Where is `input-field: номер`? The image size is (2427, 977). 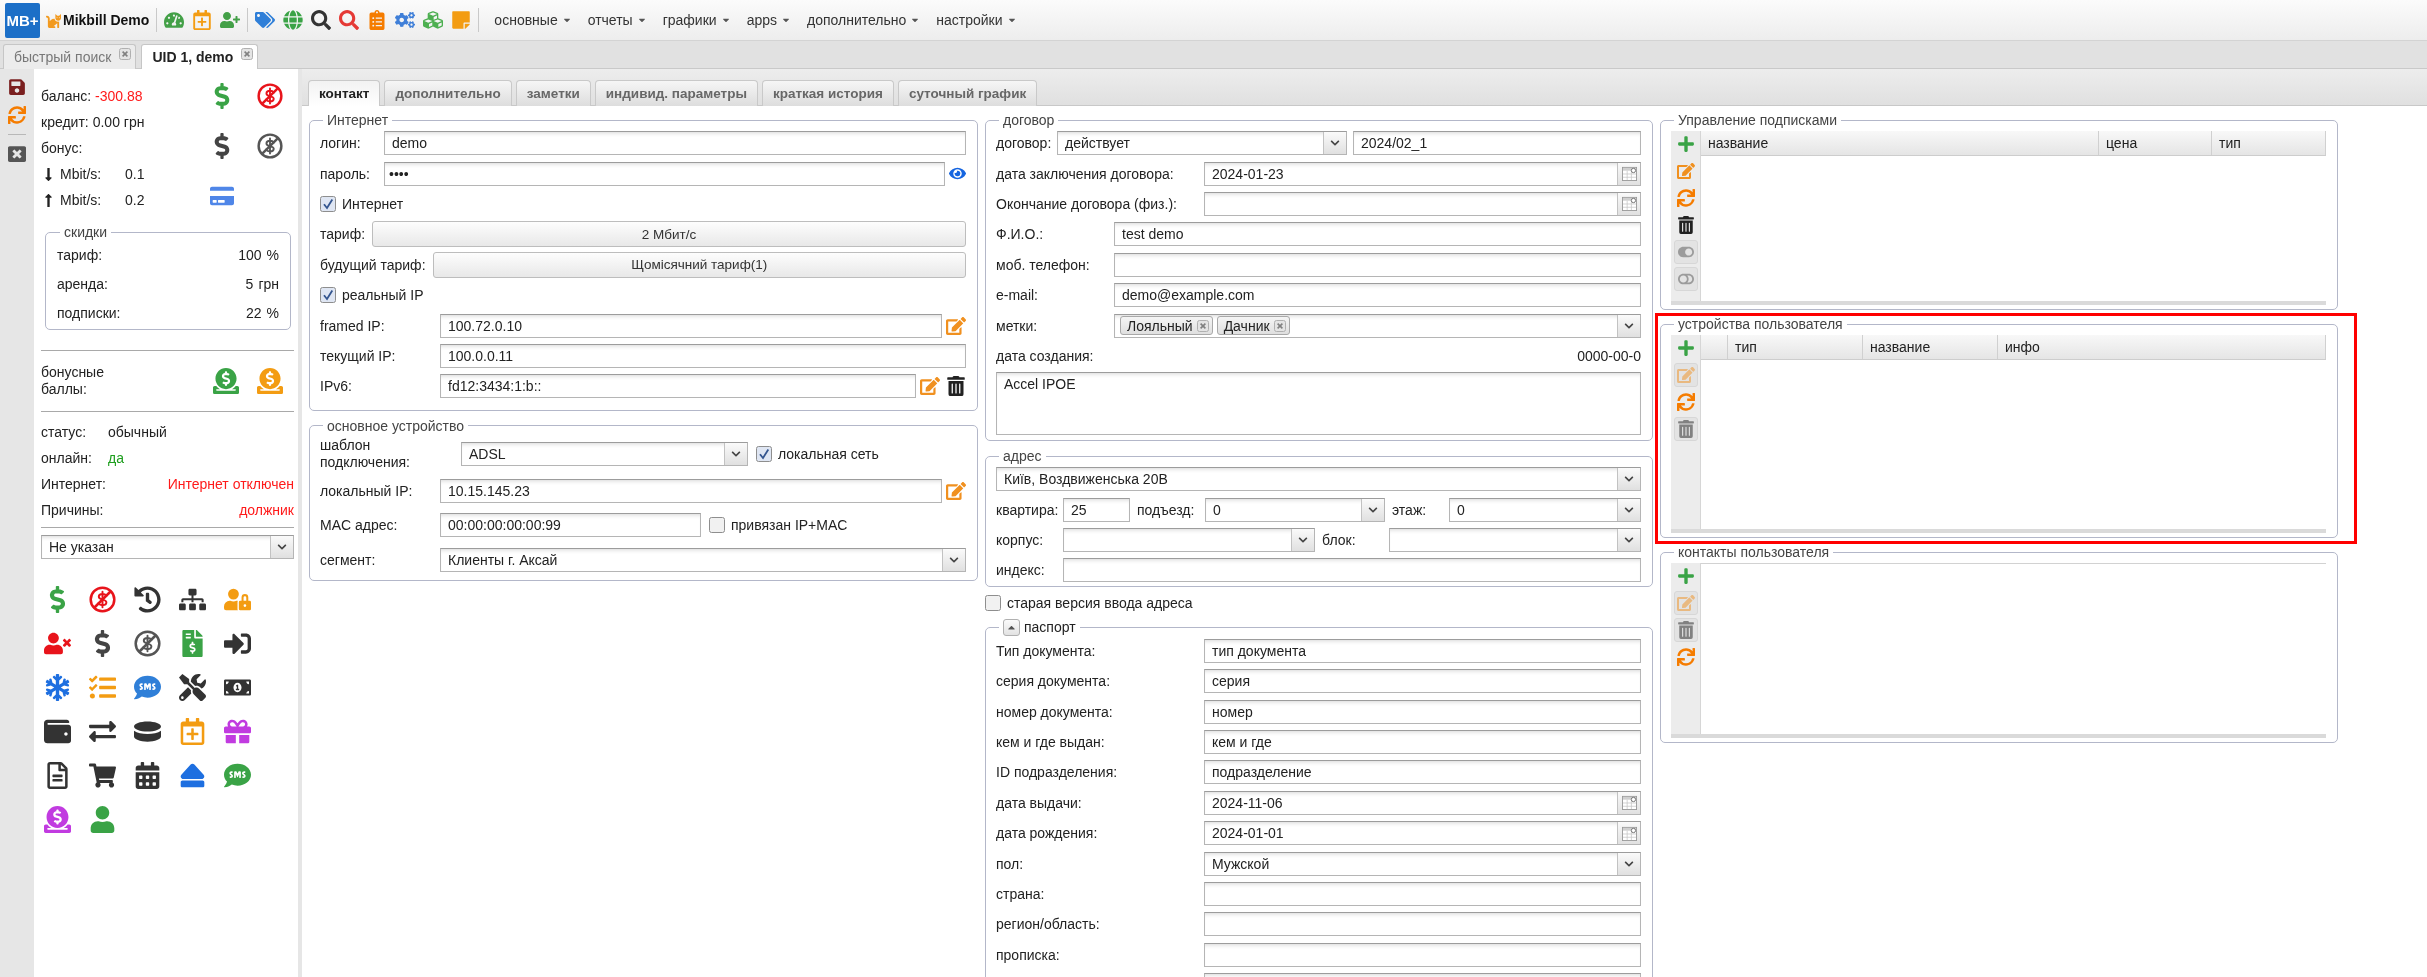 input-field: номер is located at coordinates (1422, 711).